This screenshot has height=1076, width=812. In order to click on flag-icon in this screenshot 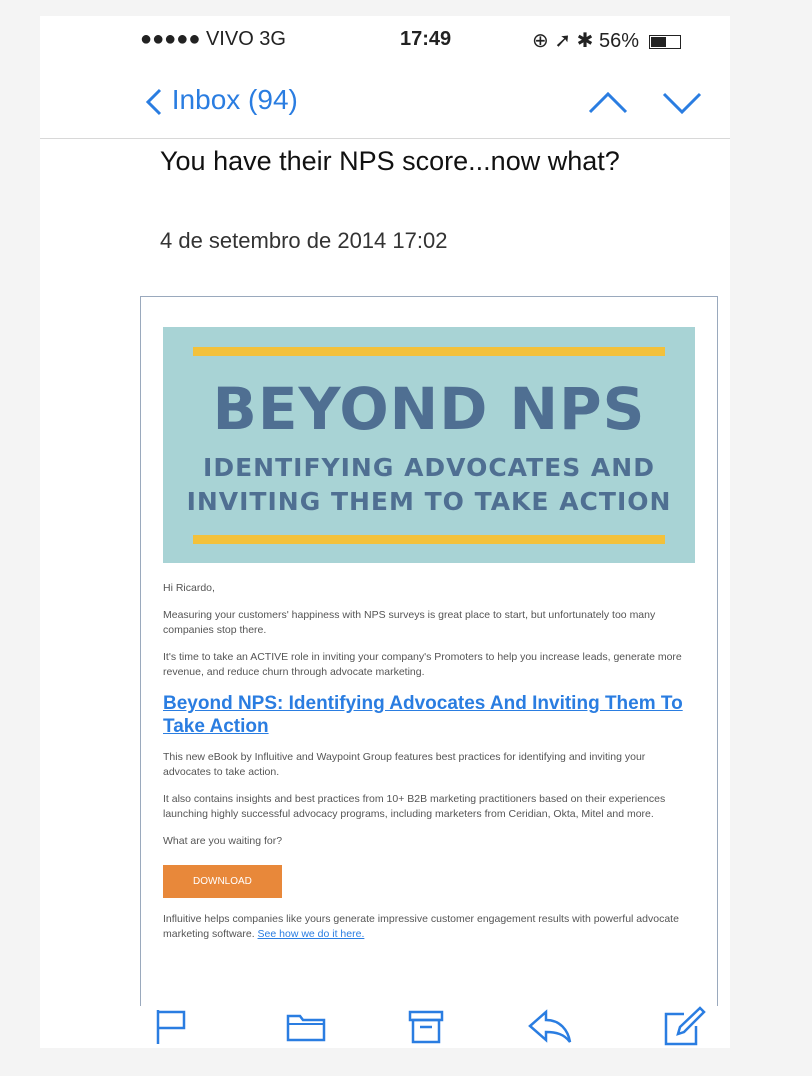, I will do `click(170, 1026)`.